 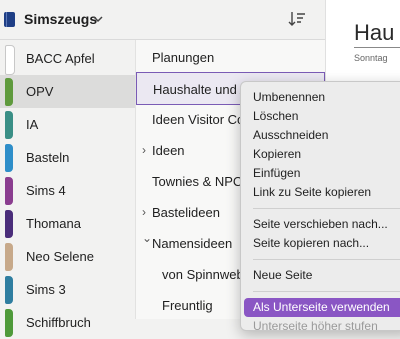 I want to click on section-item: Basteln, so click(x=67, y=157).